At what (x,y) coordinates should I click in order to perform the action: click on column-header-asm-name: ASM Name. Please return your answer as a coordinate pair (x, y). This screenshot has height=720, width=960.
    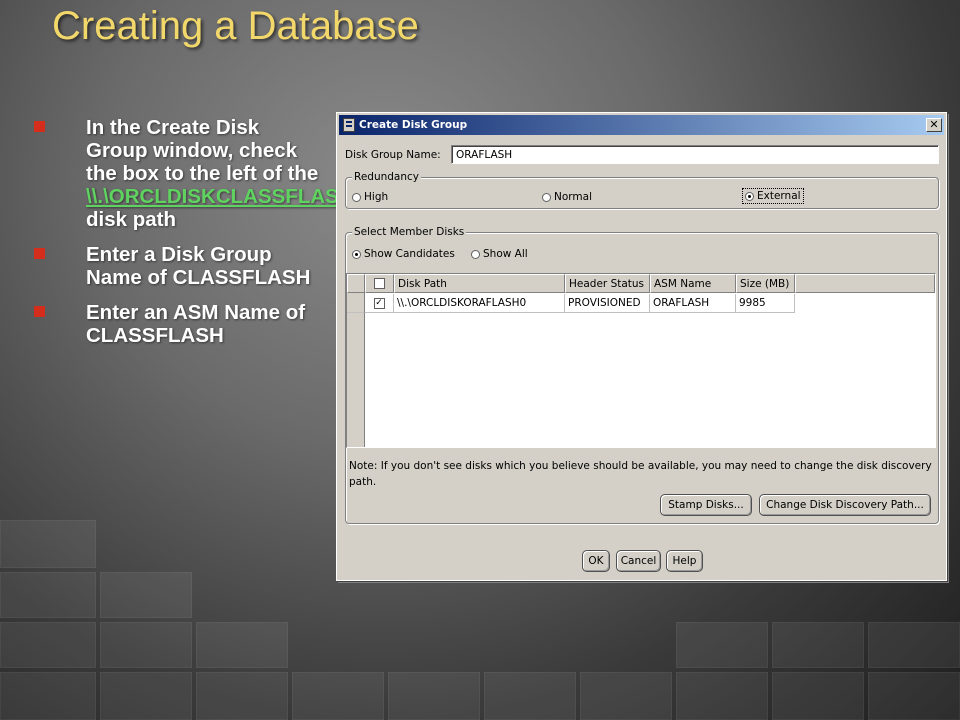
    Looking at the image, I should click on (693, 283).